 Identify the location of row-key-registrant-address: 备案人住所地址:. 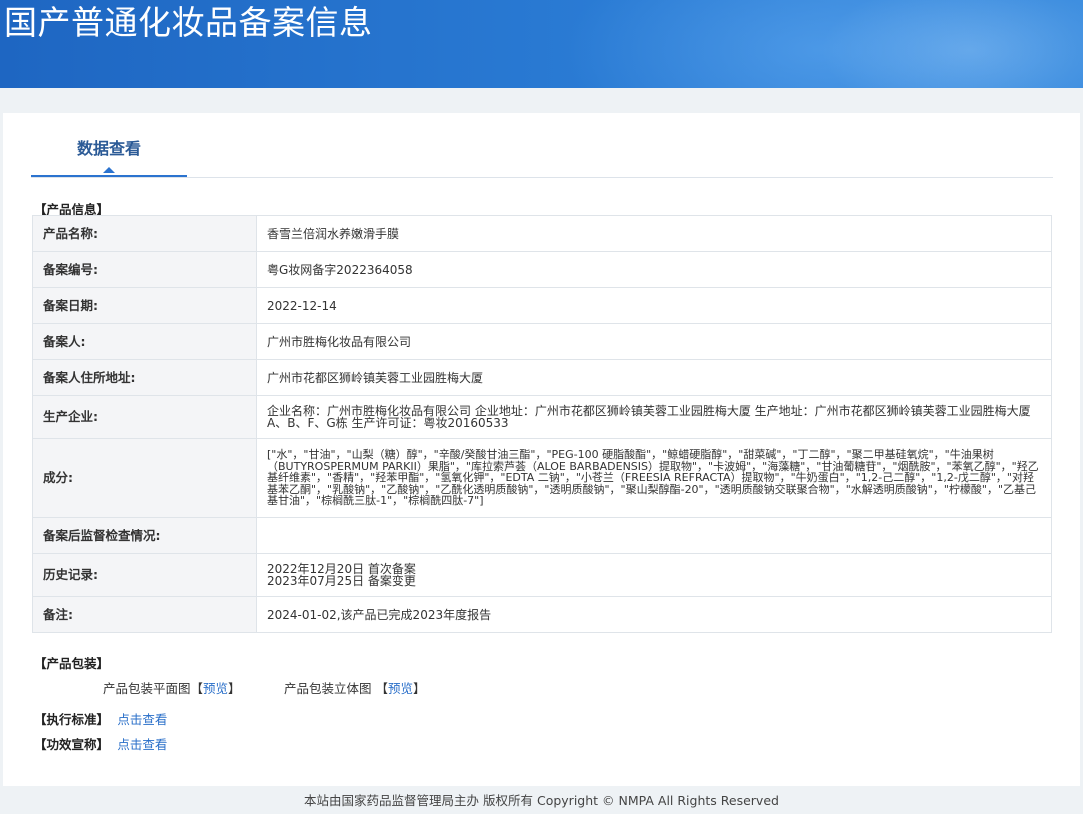
(144, 377).